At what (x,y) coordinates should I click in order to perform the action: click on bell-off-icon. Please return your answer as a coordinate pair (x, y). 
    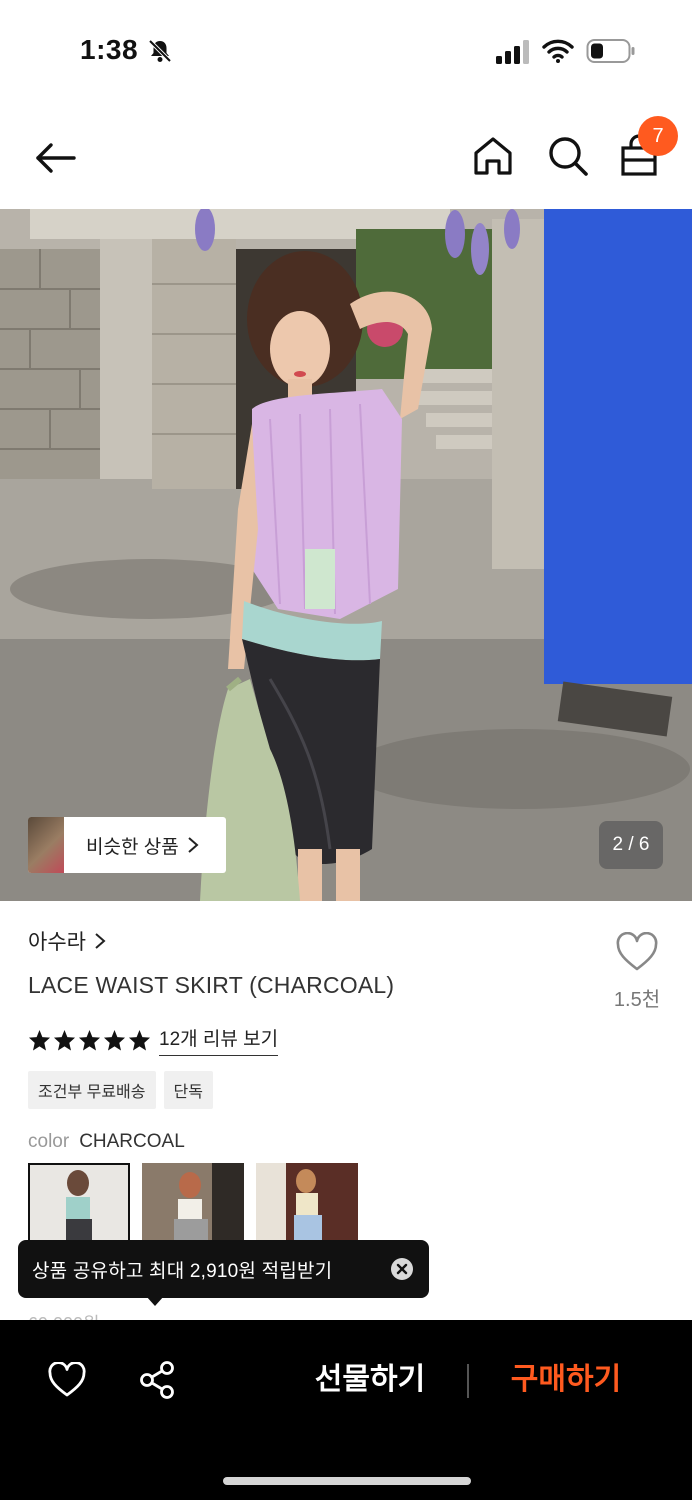
    Looking at the image, I should click on (160, 51).